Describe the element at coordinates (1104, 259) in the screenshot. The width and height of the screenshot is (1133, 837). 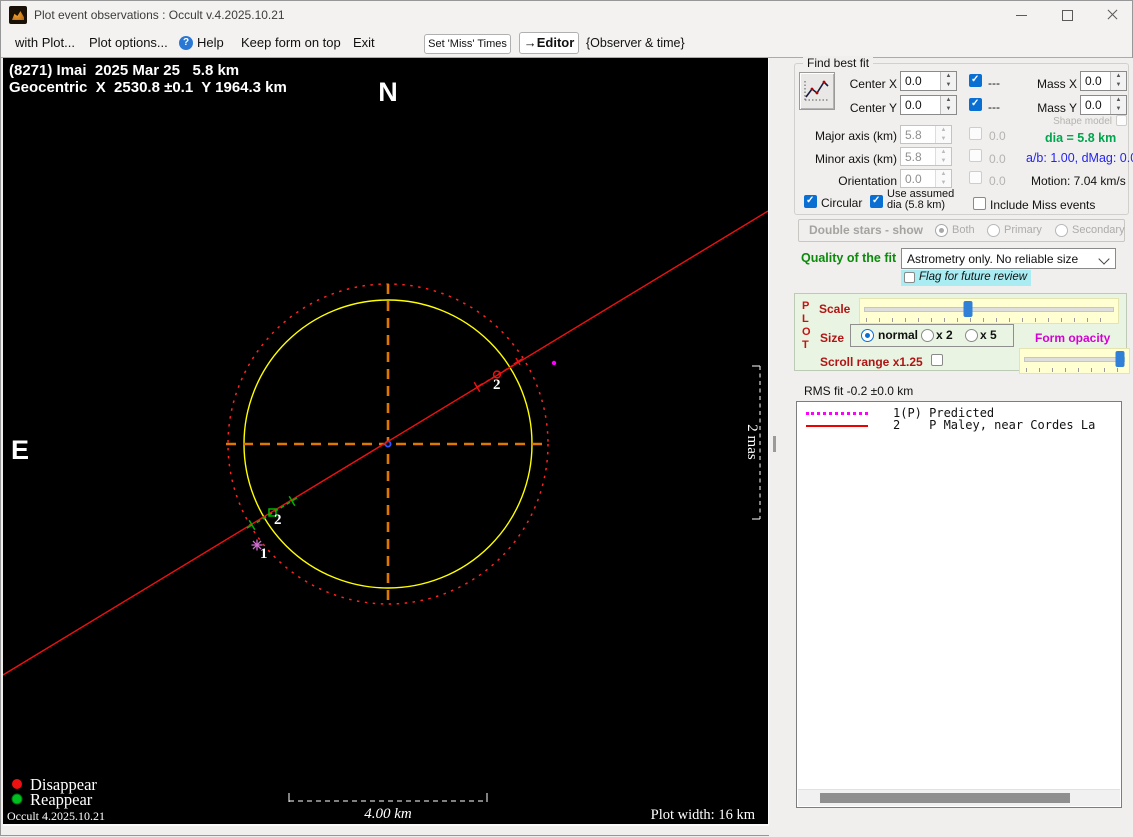
I see `chevron-down-icon` at that location.